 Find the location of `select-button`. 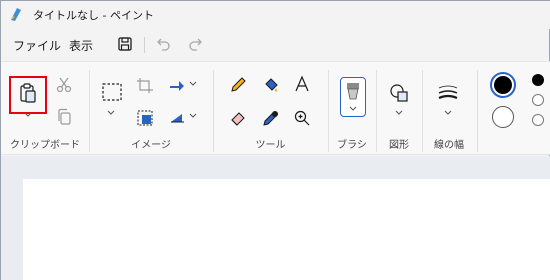

select-button is located at coordinates (112, 92).